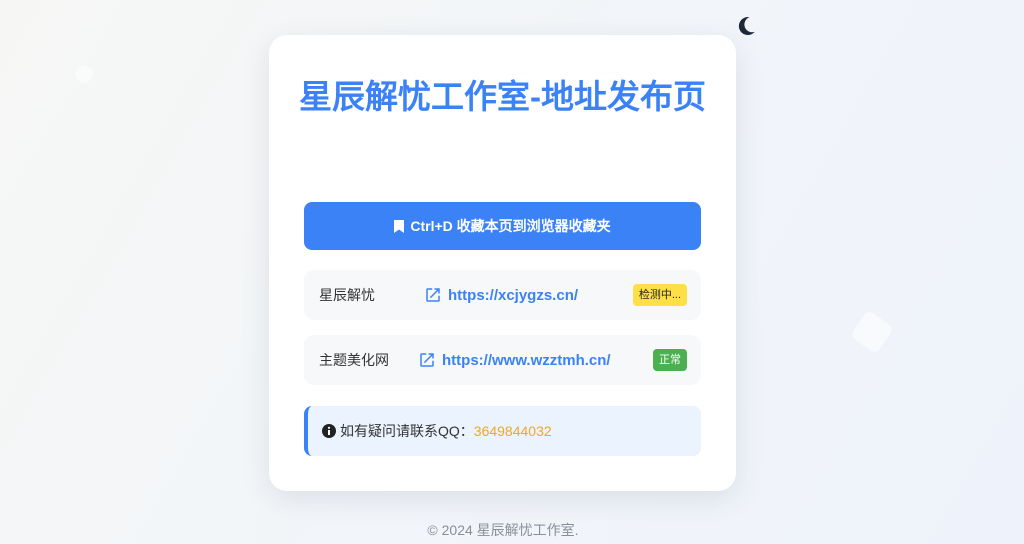 The image size is (1024, 544). I want to click on site-name: 主题美化网, so click(354, 360).